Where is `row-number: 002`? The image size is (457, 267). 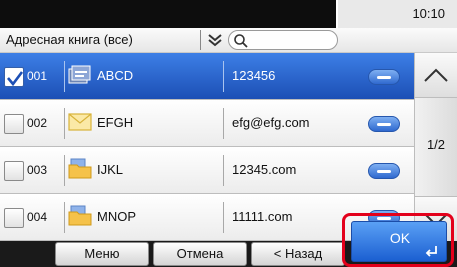 row-number: 002 is located at coordinates (37, 123).